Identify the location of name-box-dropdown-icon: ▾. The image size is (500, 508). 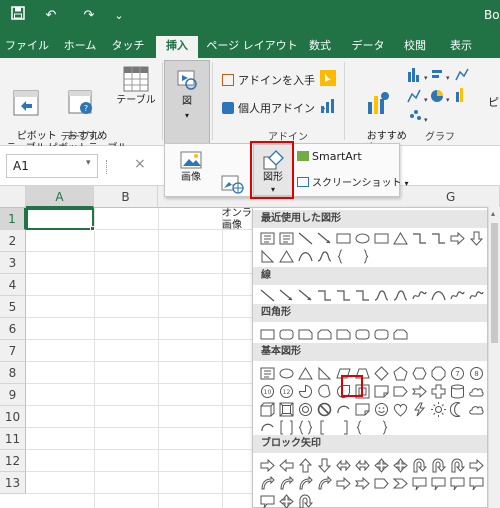
(88, 163).